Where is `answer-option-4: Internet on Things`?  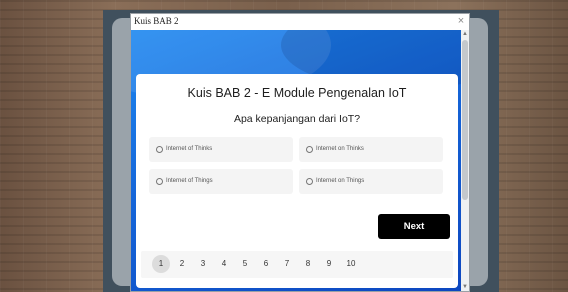
answer-option-4: Internet on Things is located at coordinates (371, 181).